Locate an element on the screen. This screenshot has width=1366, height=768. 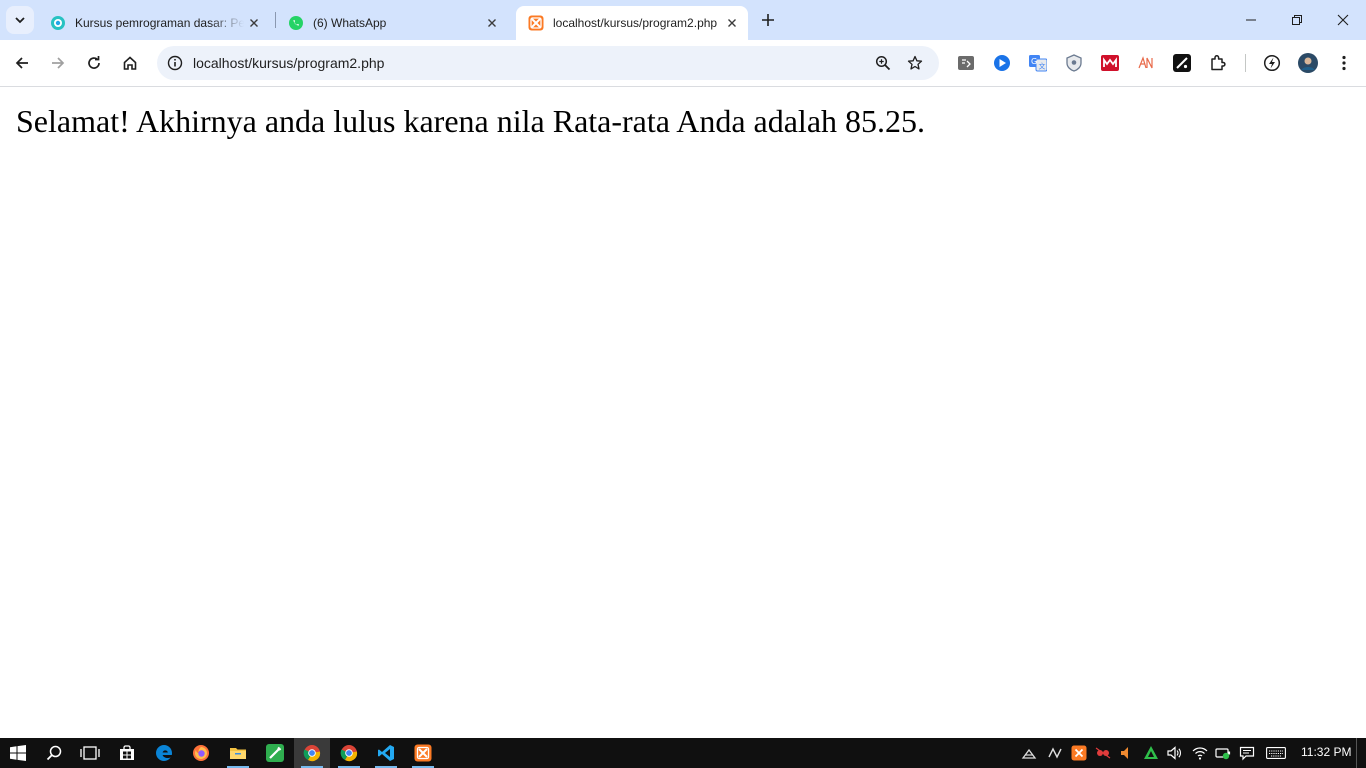
vscode-icon is located at coordinates (386, 753).